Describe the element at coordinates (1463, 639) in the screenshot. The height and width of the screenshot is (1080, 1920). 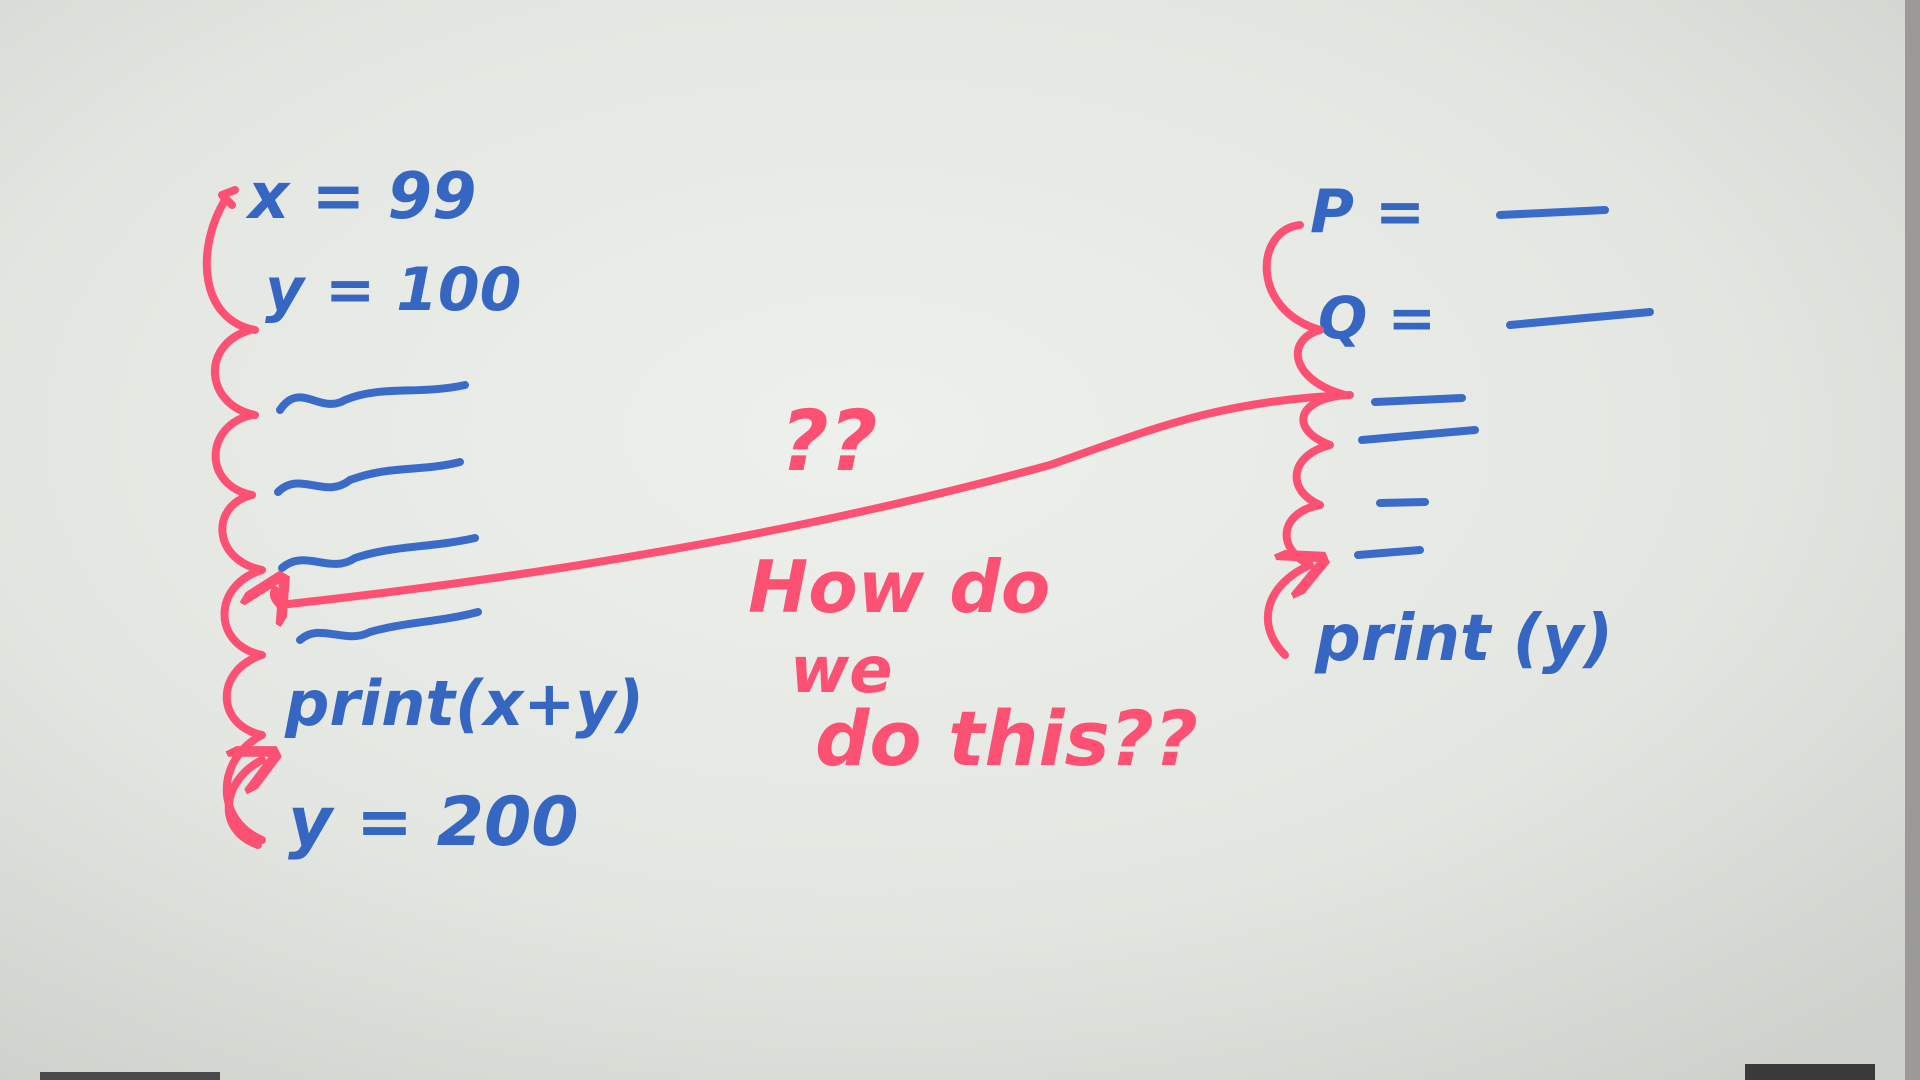
I see `right-line-3: print (y)` at that location.